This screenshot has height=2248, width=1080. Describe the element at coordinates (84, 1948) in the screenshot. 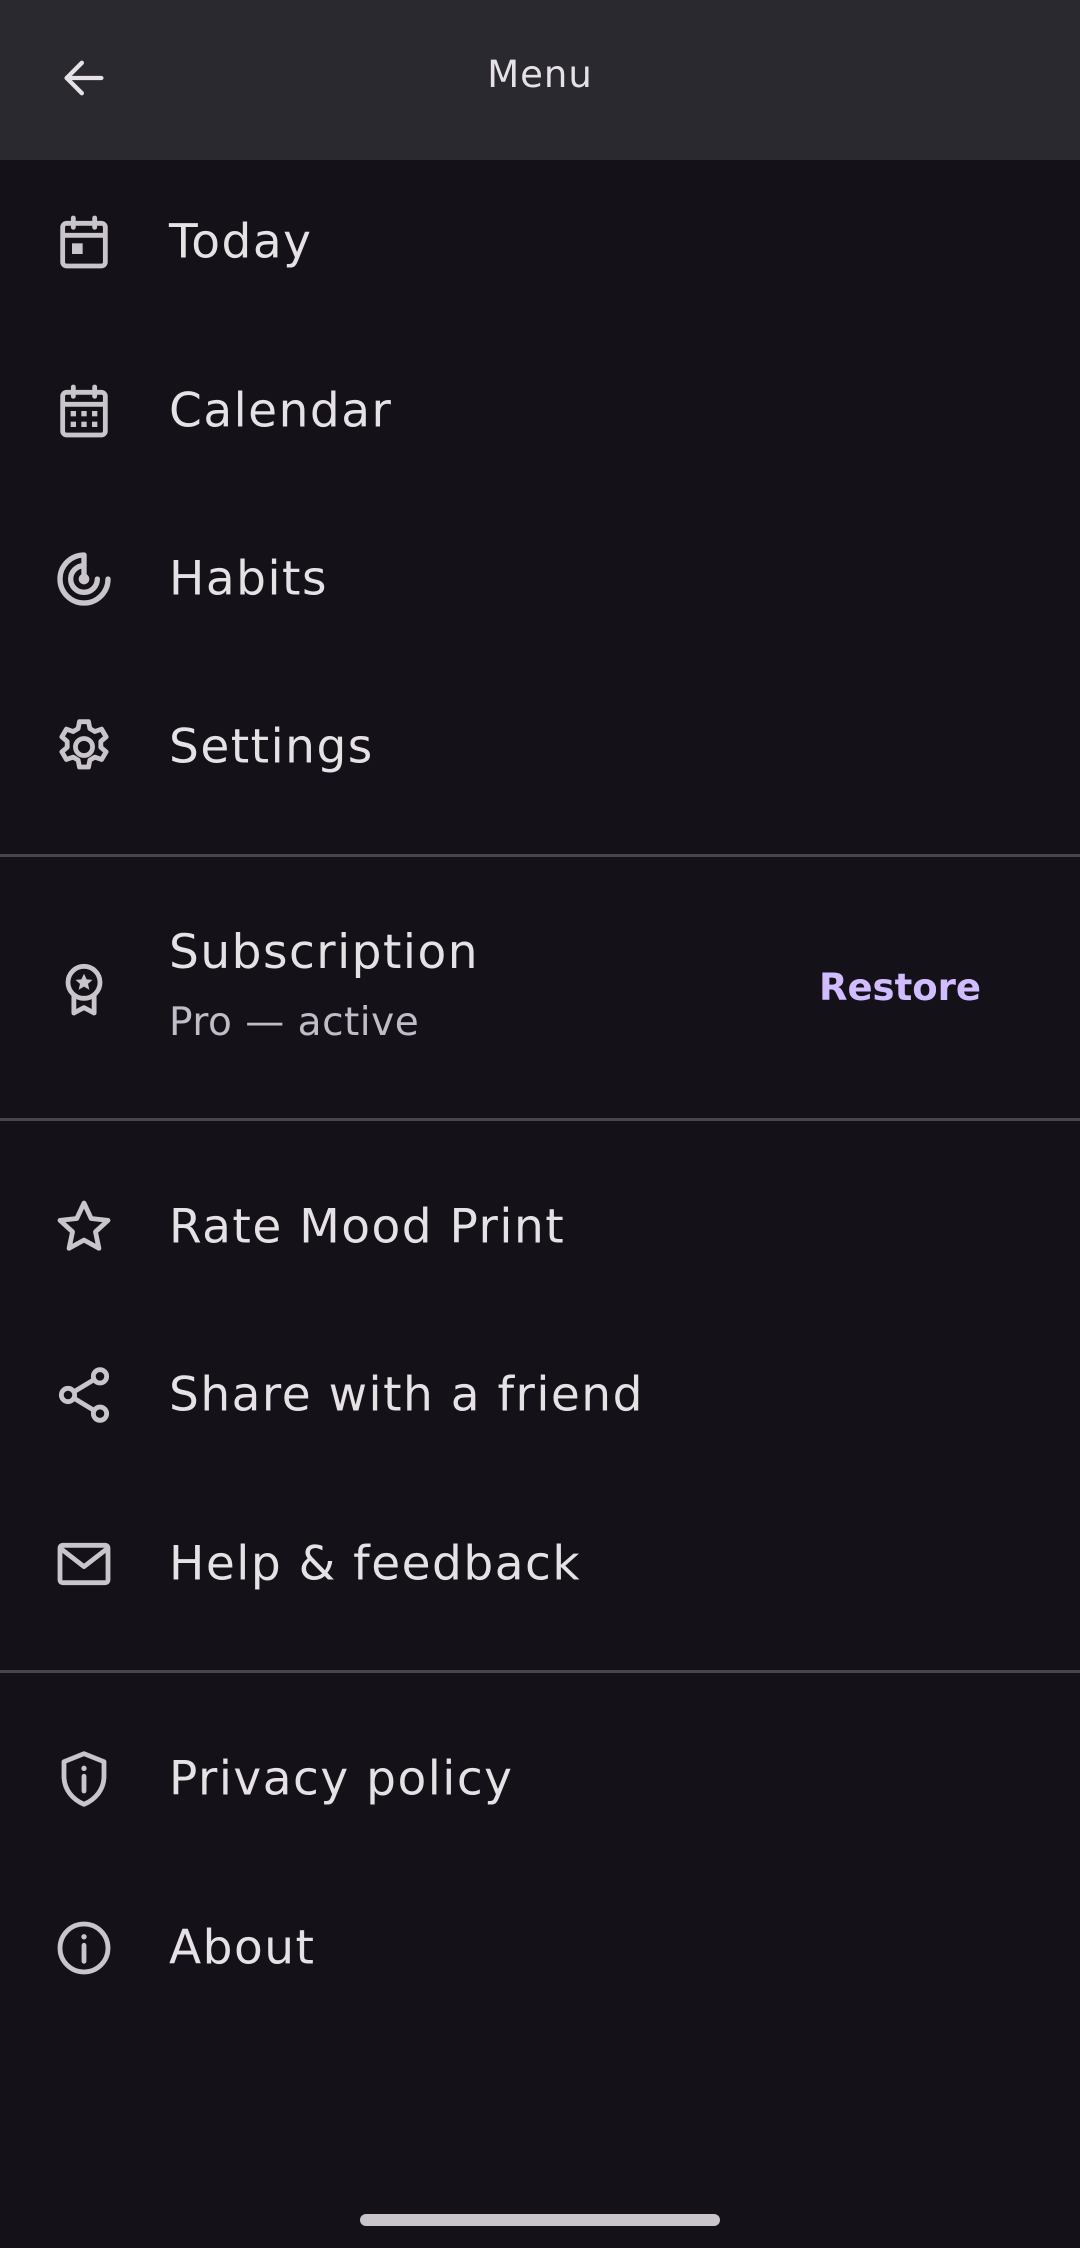

I see `info-icon` at that location.